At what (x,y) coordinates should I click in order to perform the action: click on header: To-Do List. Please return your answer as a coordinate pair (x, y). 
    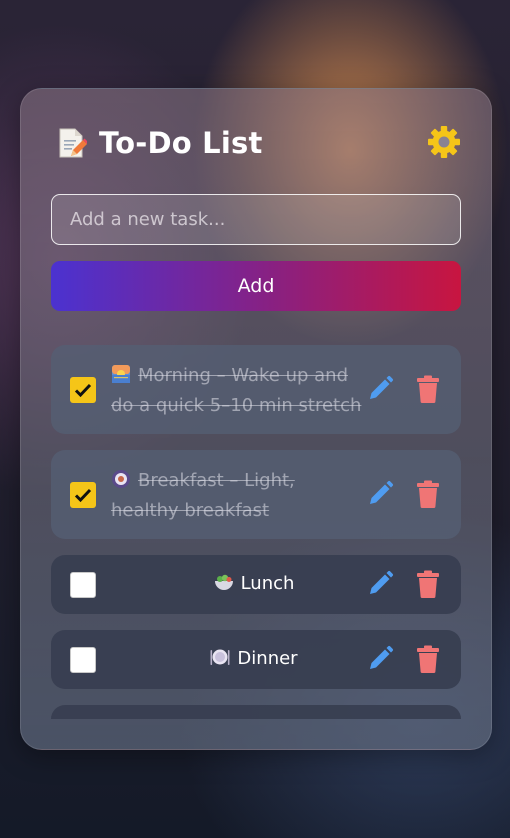
    Looking at the image, I should click on (259, 143).